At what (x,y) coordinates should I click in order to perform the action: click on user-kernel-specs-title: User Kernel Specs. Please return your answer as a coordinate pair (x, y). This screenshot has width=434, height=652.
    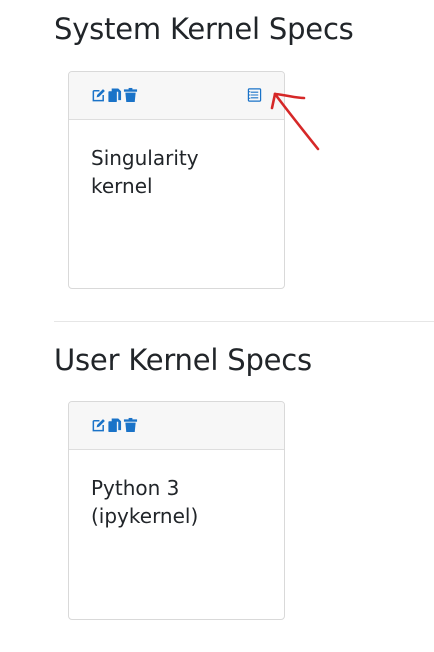
    Looking at the image, I should click on (183, 360).